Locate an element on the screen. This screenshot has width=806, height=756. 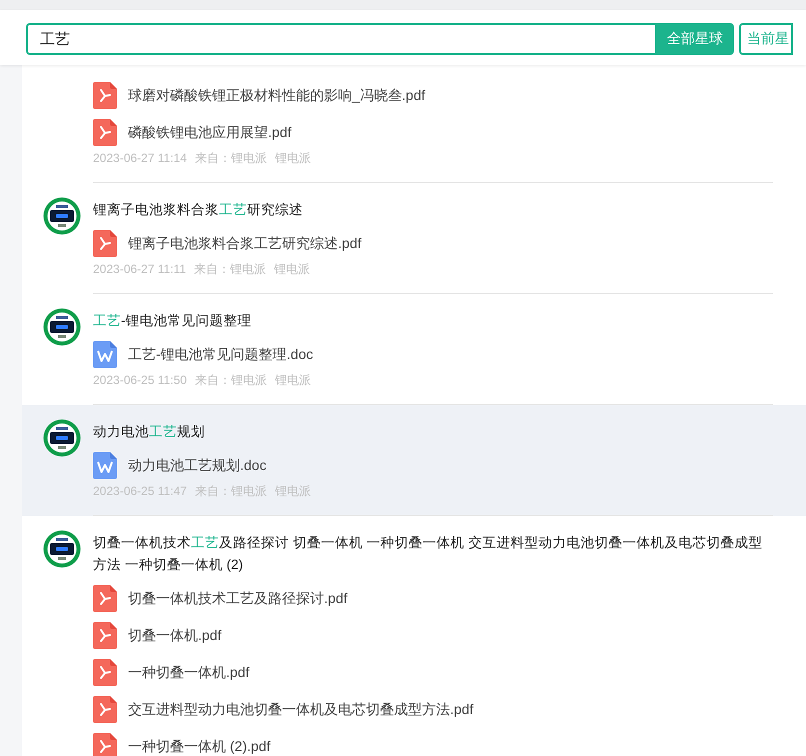
file-link: 一种切叠一体机 (2).pdf is located at coordinates (199, 747).